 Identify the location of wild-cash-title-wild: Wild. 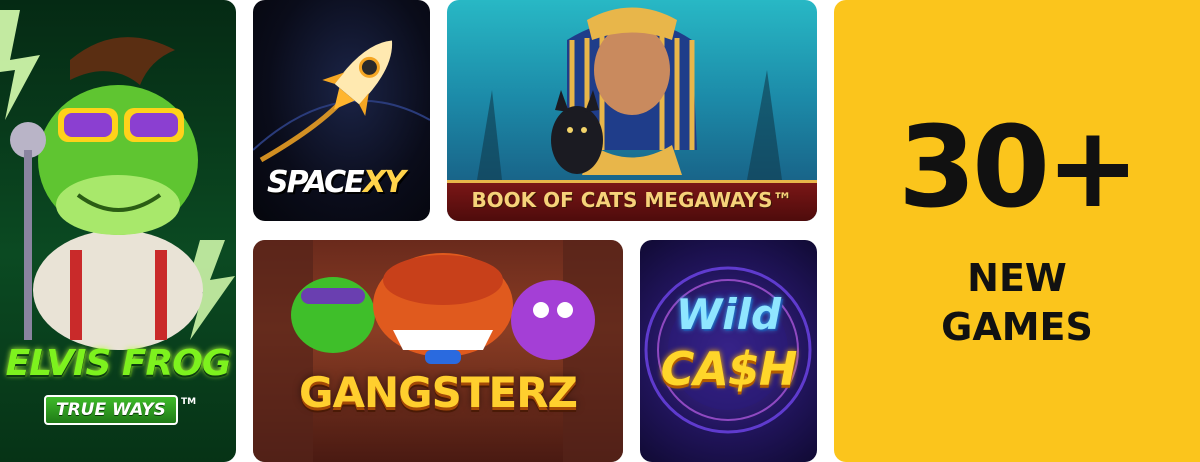
(728, 314).